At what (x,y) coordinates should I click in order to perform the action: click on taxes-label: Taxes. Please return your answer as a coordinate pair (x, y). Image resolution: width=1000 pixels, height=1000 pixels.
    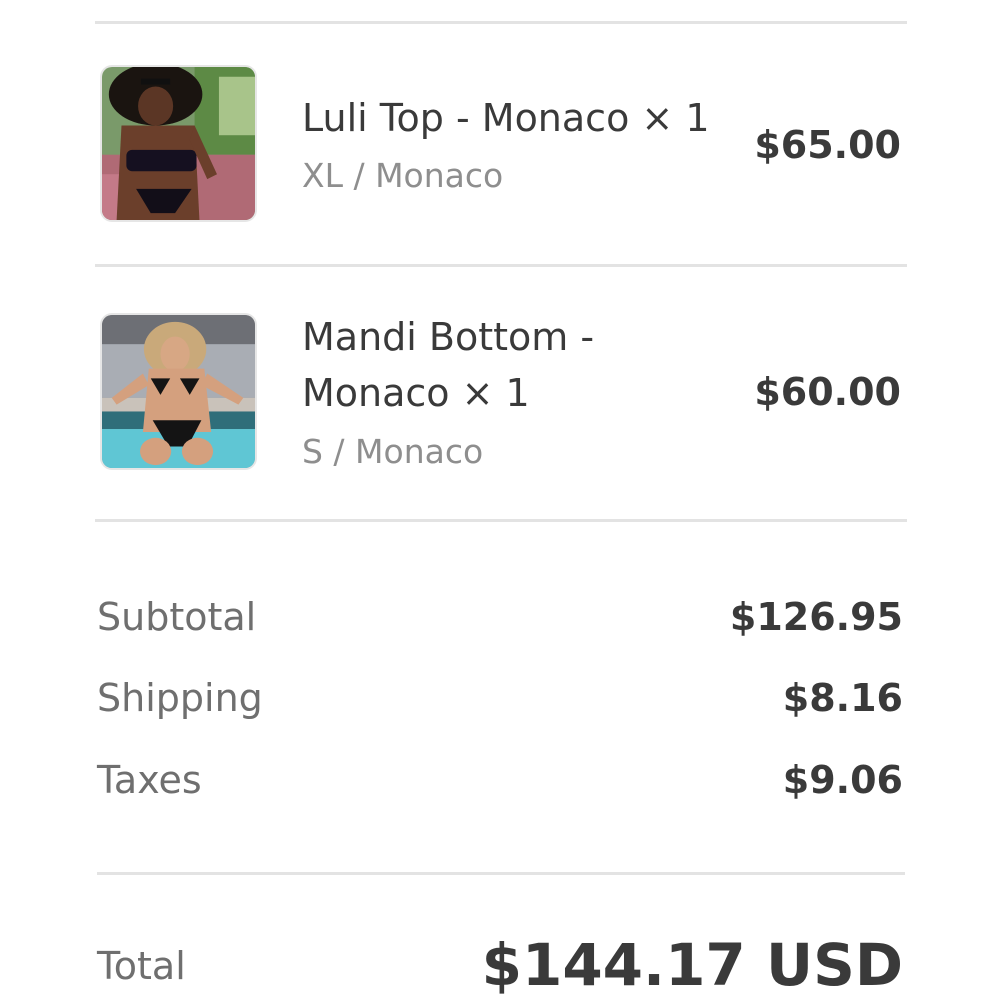
    Looking at the image, I should click on (149, 780).